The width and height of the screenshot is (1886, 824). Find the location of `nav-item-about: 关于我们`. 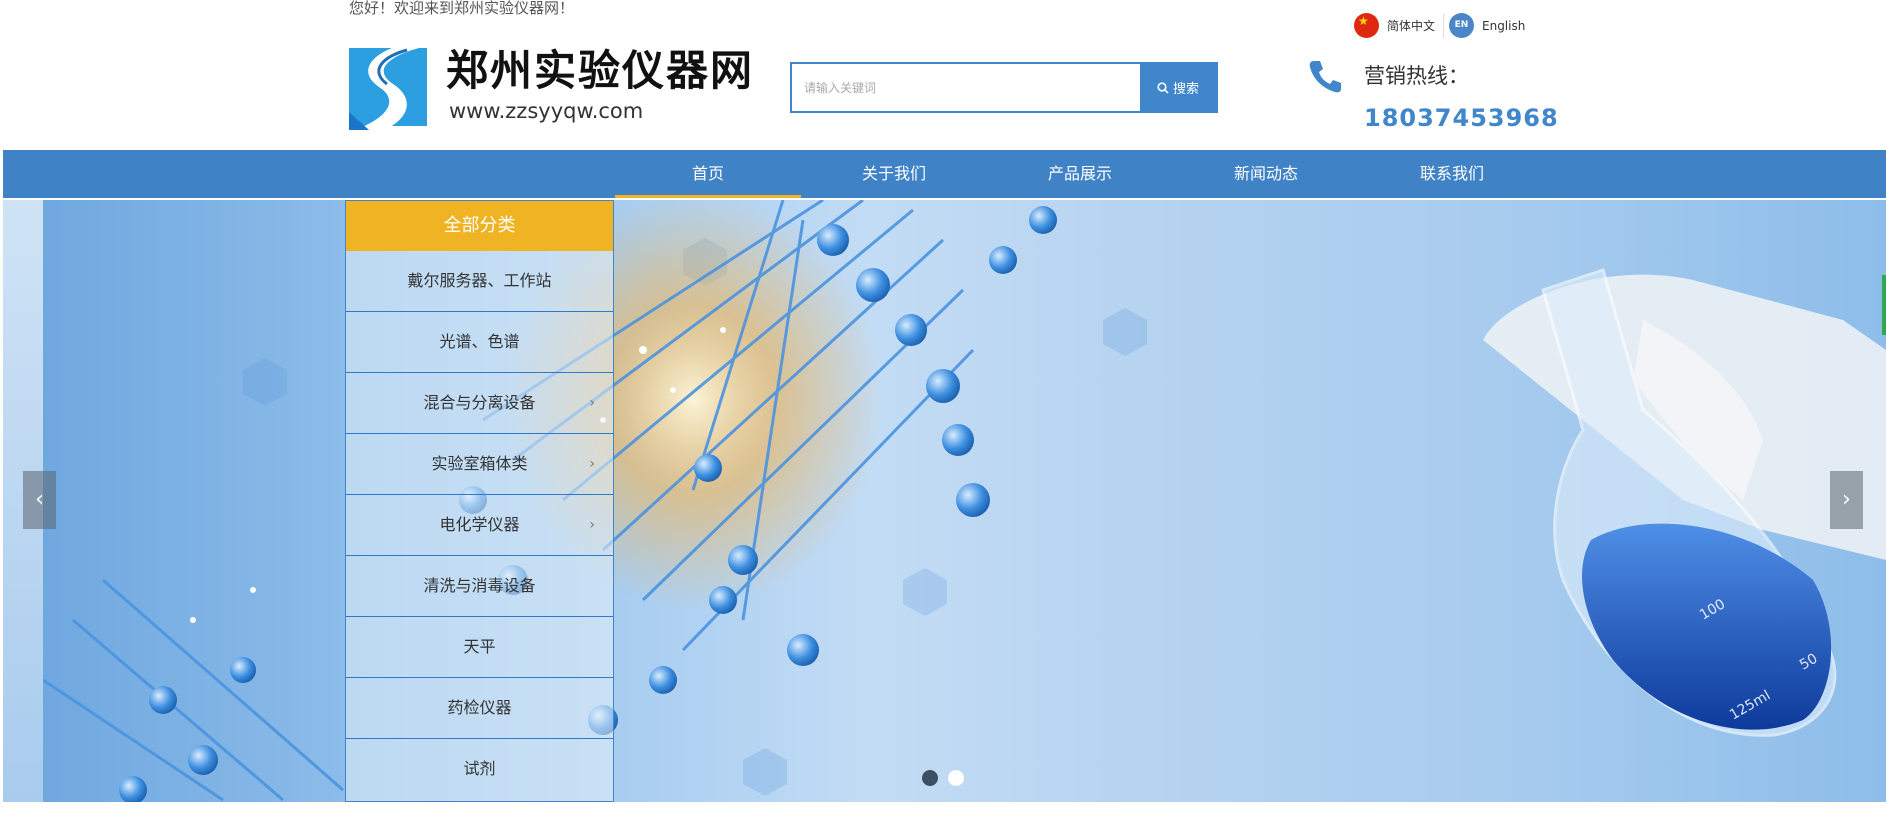

nav-item-about: 关于我们 is located at coordinates (894, 174).